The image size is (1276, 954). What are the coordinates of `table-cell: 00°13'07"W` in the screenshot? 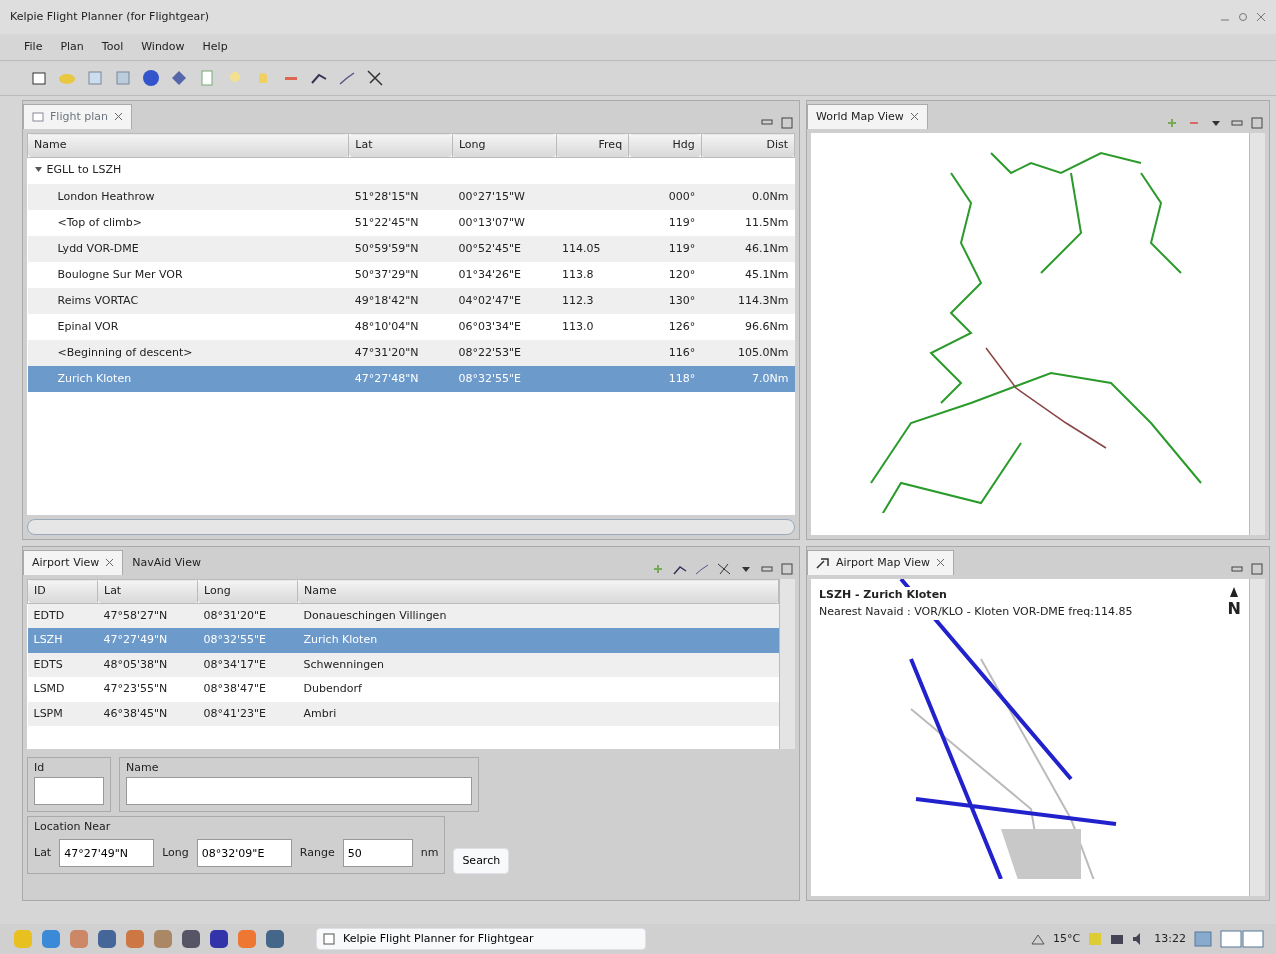 It's located at (504, 222).